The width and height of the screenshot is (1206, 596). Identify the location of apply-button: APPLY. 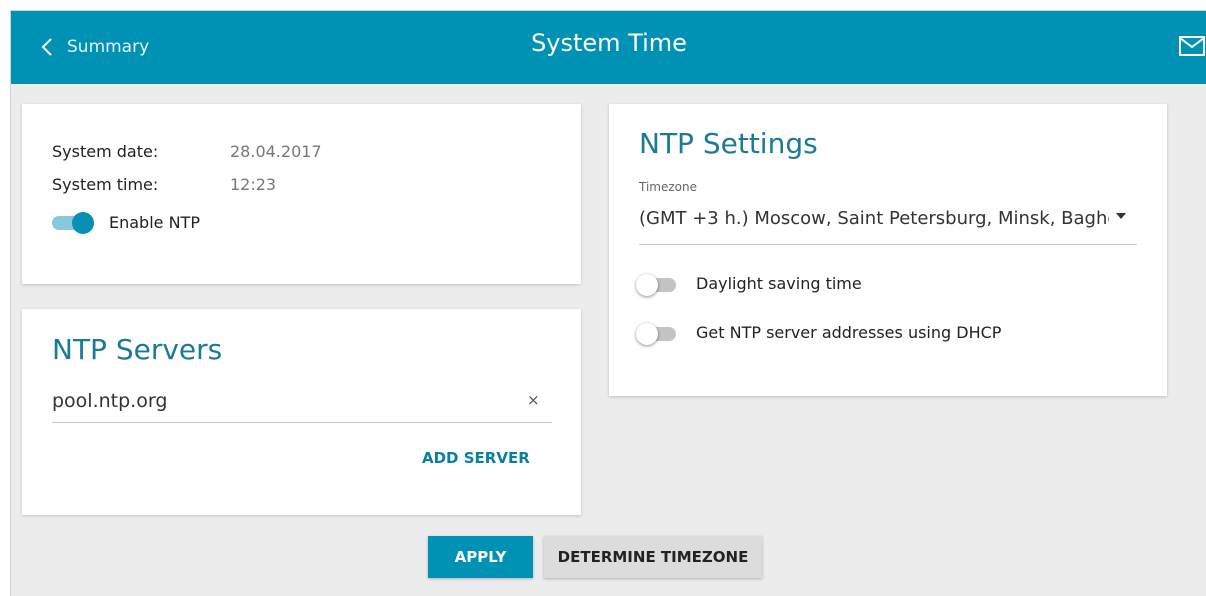
(480, 557).